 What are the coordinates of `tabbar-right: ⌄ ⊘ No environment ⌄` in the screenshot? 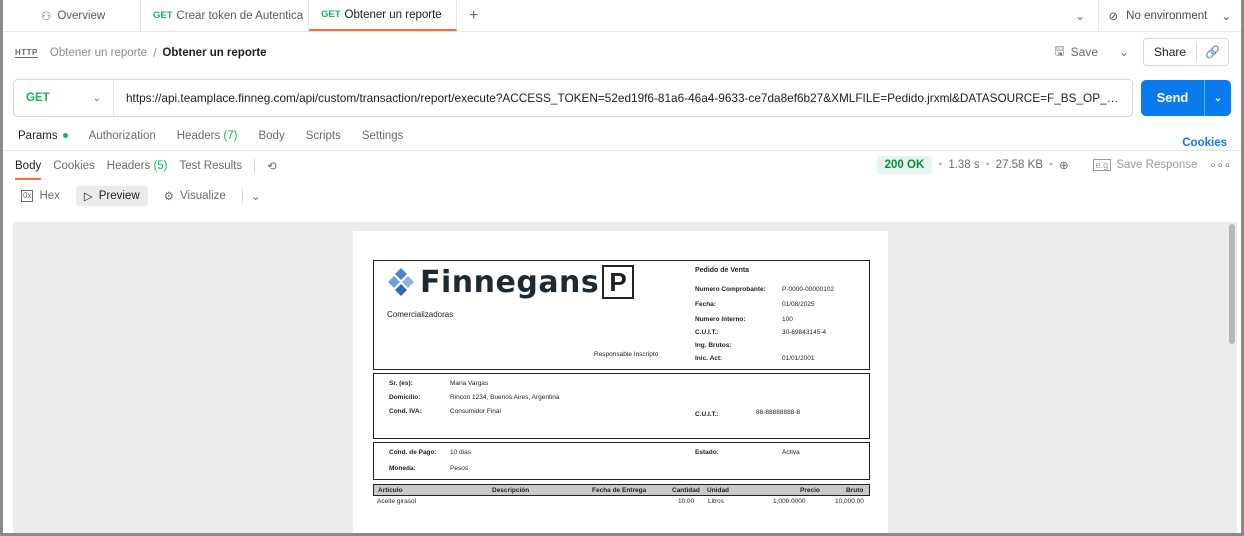 It's located at (1152, 16).